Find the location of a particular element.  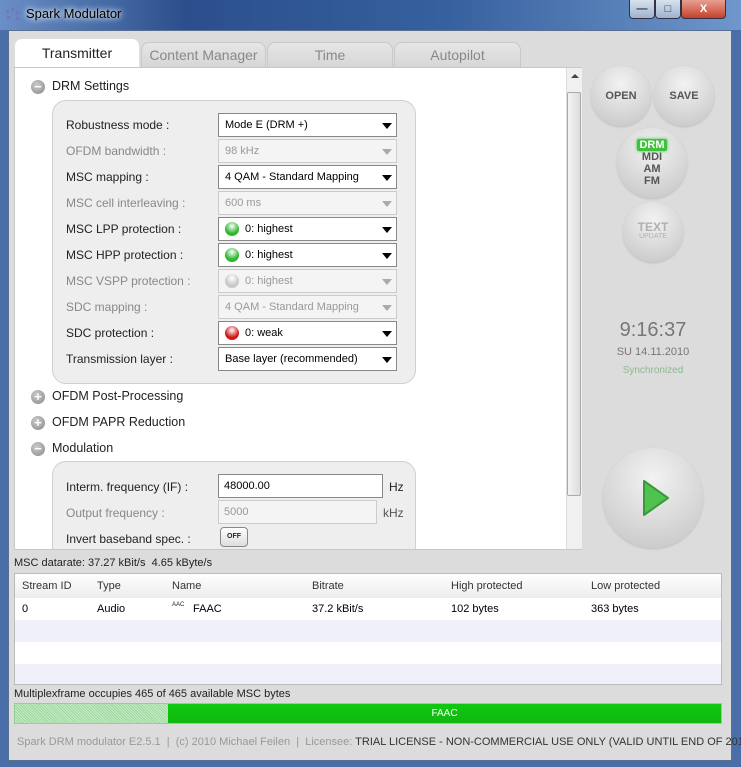

section-modulation: Modulation is located at coordinates (82, 448).